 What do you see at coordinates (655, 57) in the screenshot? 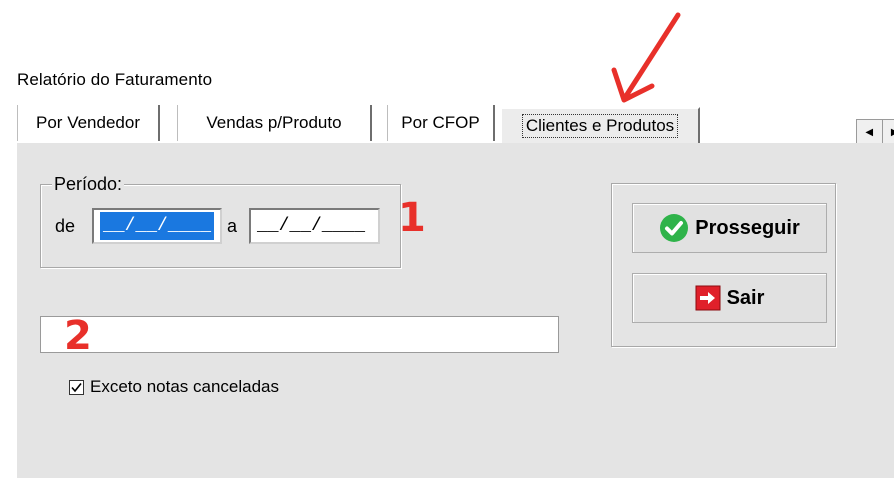
I see `arrow-annotation` at bounding box center [655, 57].